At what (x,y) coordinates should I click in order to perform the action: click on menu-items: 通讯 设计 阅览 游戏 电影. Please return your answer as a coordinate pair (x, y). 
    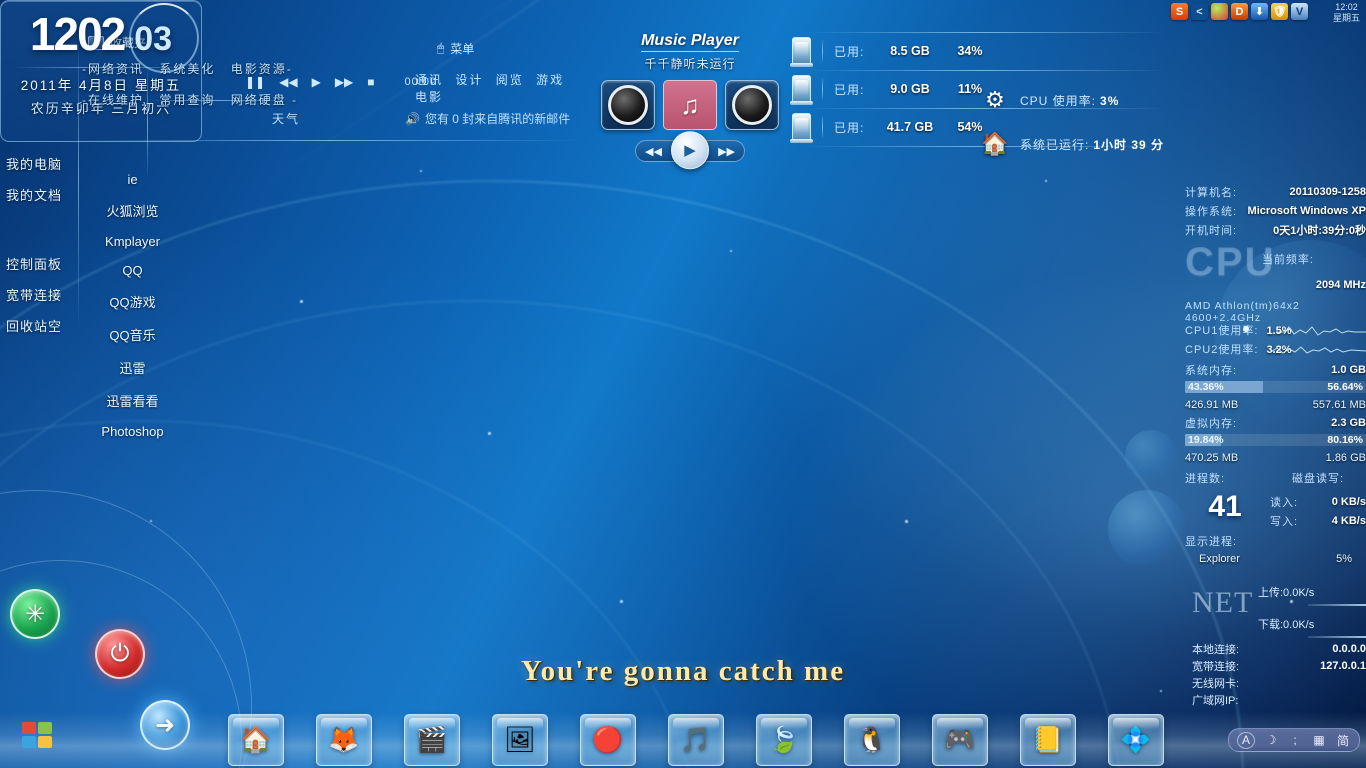
    Looking at the image, I should click on (502, 88).